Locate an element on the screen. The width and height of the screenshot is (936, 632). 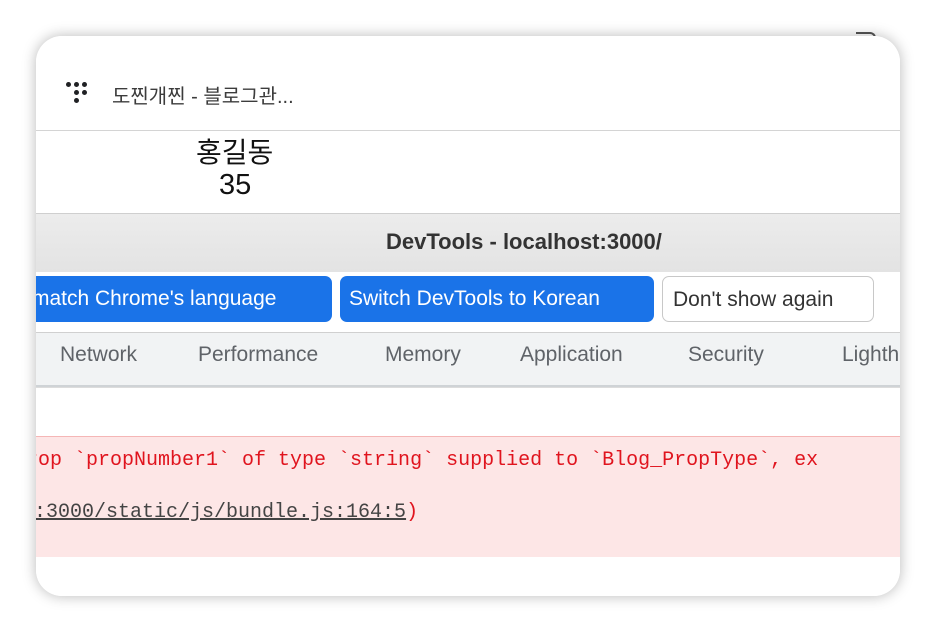
devtools-window-title: DevTools - localhost:3000/ is located at coordinates (524, 241).